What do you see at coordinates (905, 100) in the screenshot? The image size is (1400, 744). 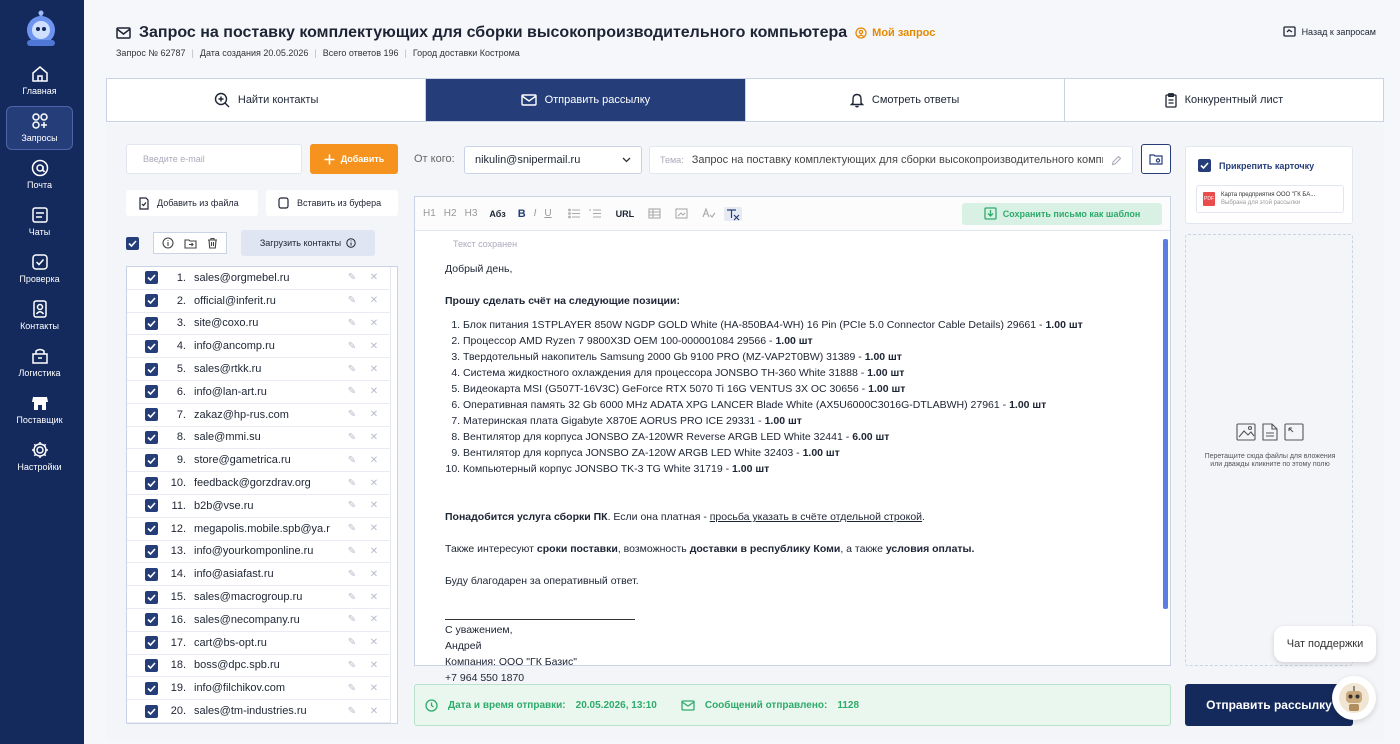 I see `tab-view-answers: Смотреть ответы` at bounding box center [905, 100].